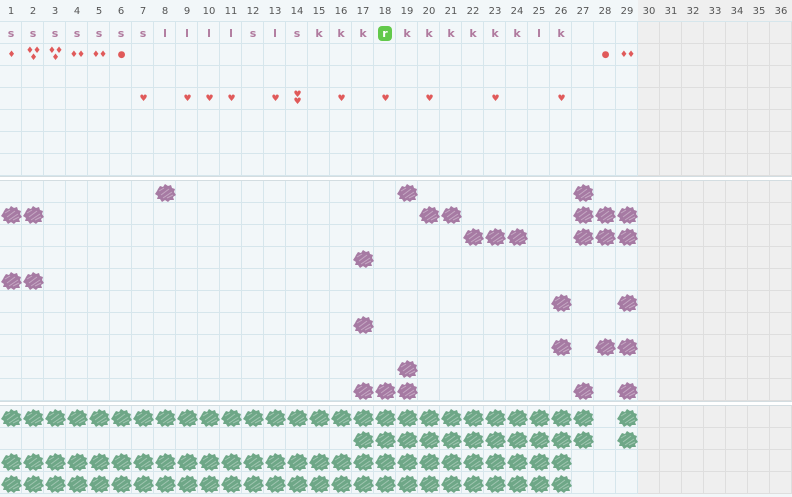 The width and height of the screenshot is (792, 497). Describe the element at coordinates (385, 33) in the screenshot. I see `highlight-badge: r` at that location.